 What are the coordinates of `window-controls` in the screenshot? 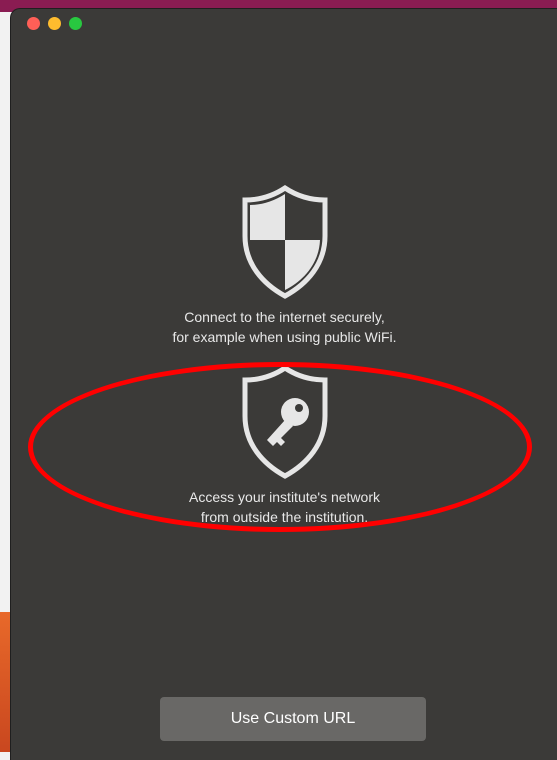 It's located at (54, 23).